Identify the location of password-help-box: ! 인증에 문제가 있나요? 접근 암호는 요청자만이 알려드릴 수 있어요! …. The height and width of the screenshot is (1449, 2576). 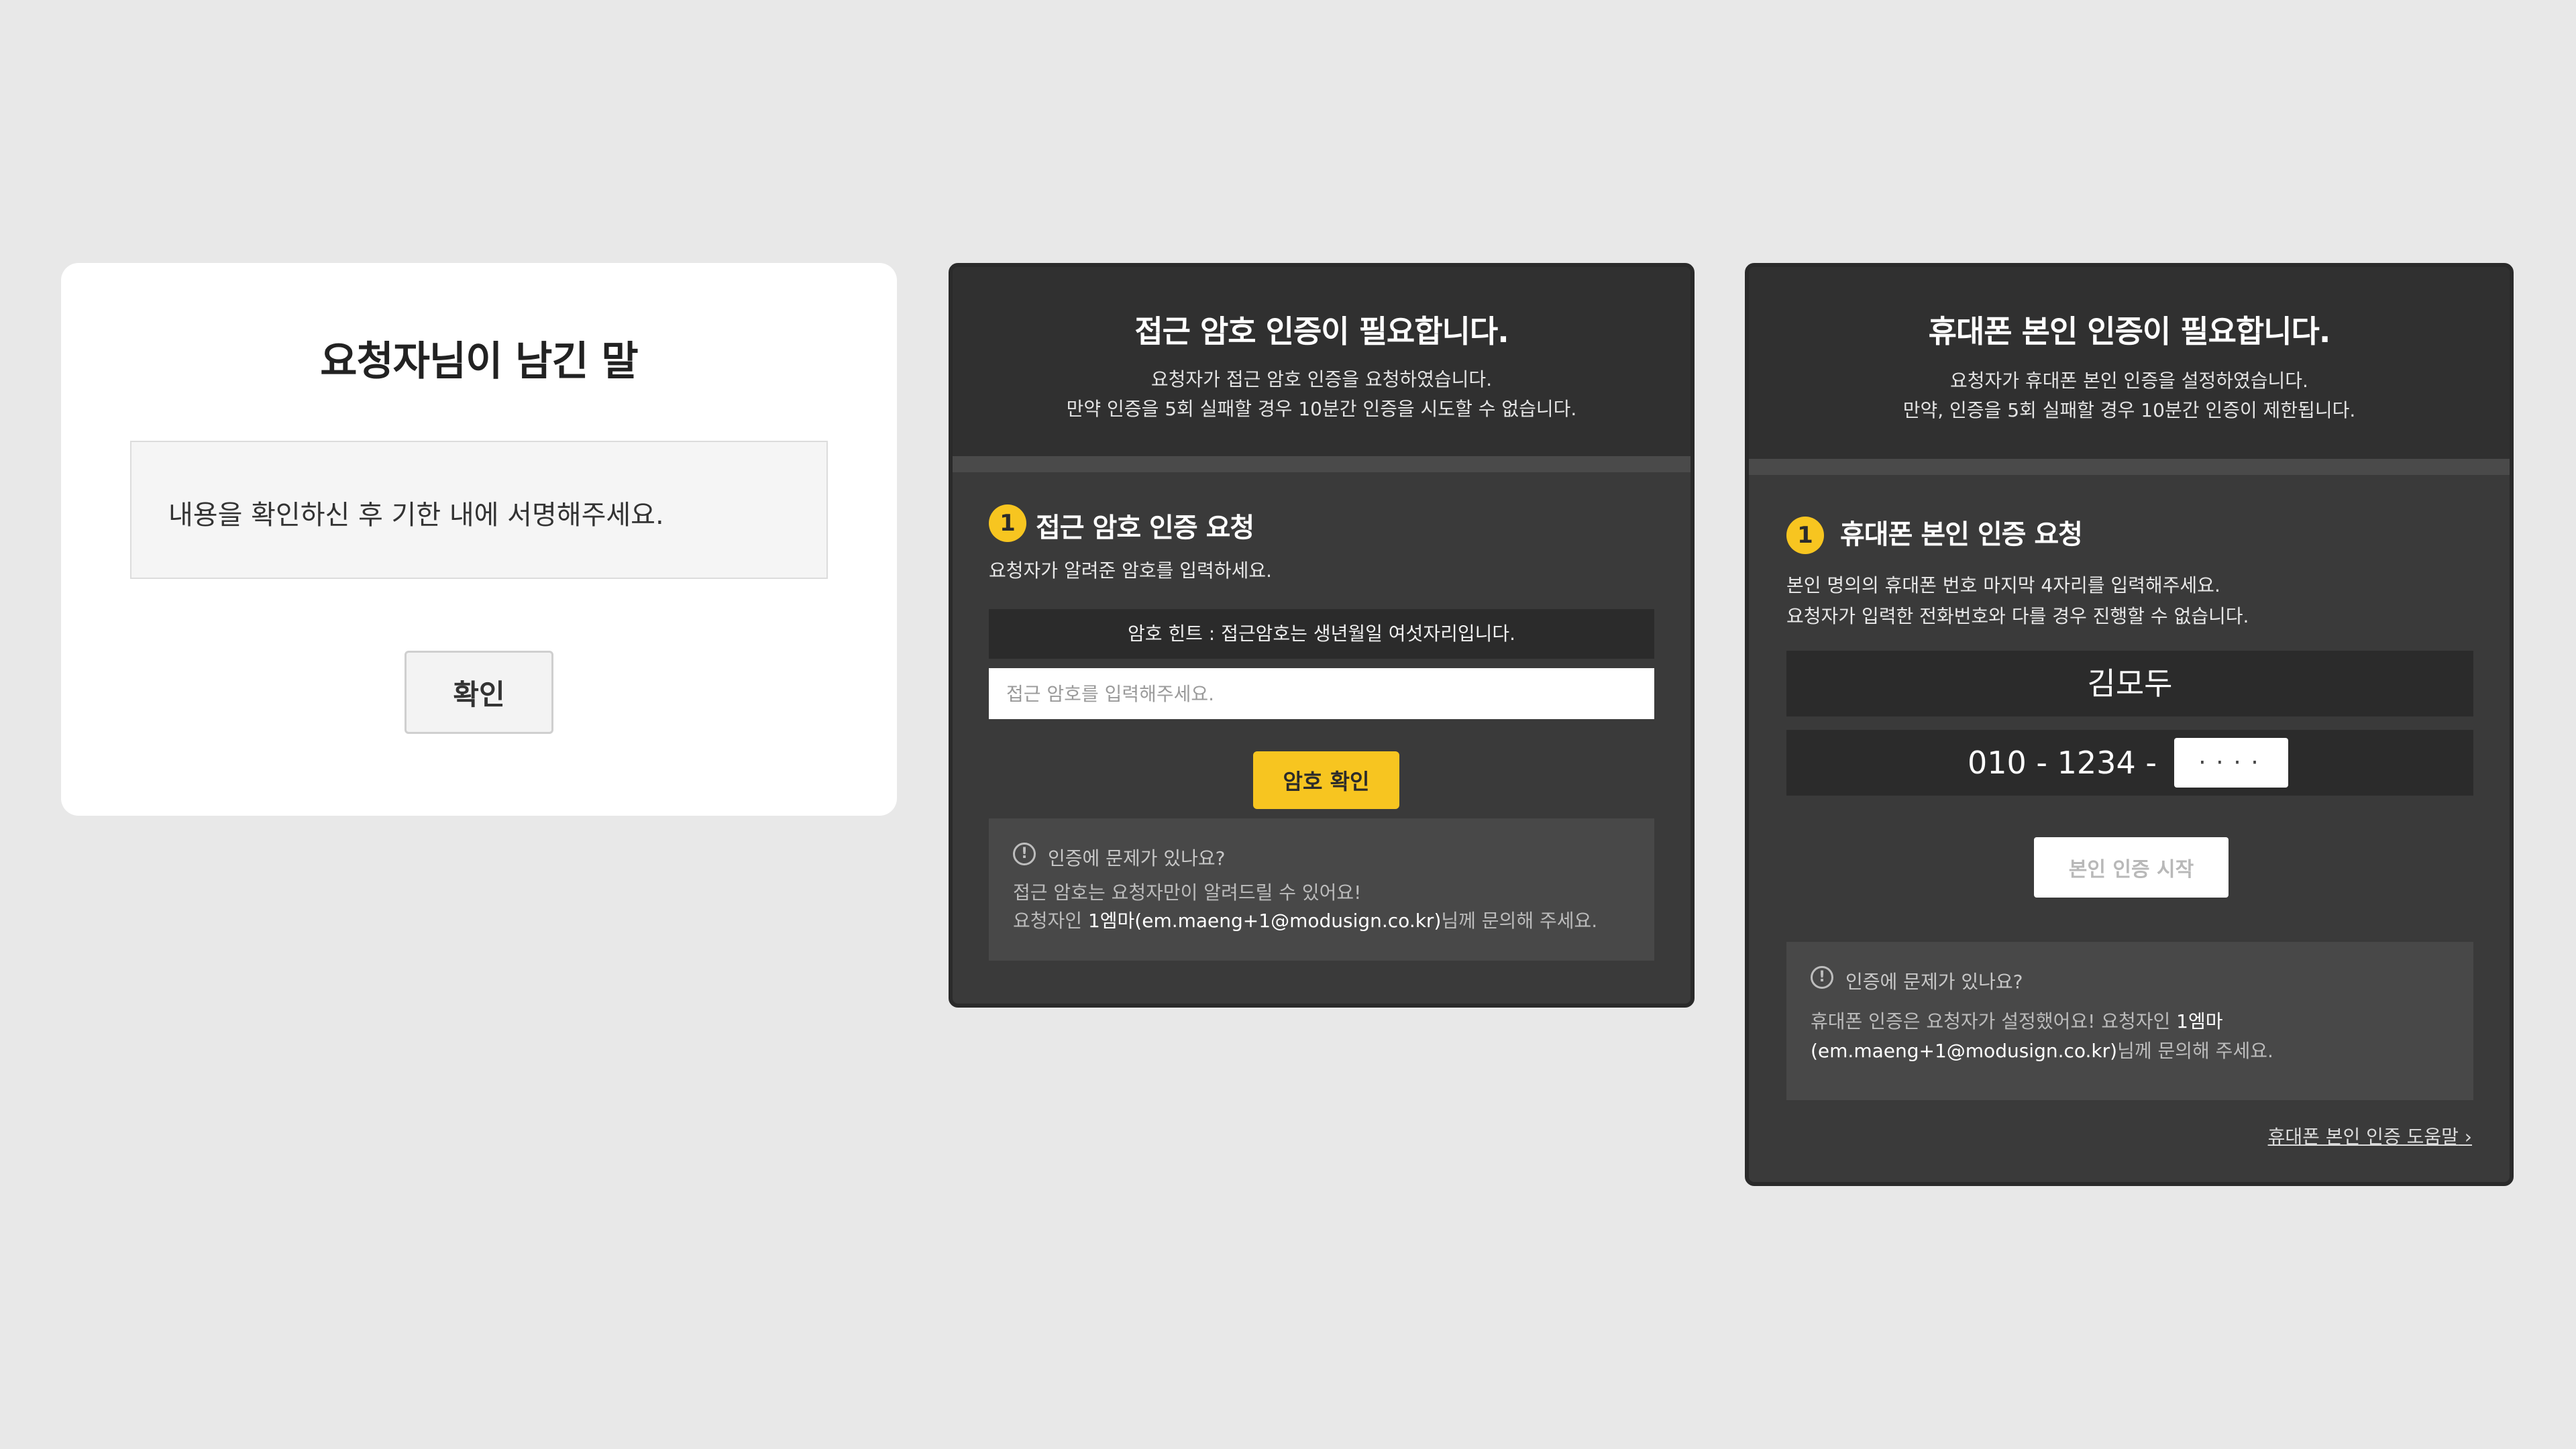
(1321, 889).